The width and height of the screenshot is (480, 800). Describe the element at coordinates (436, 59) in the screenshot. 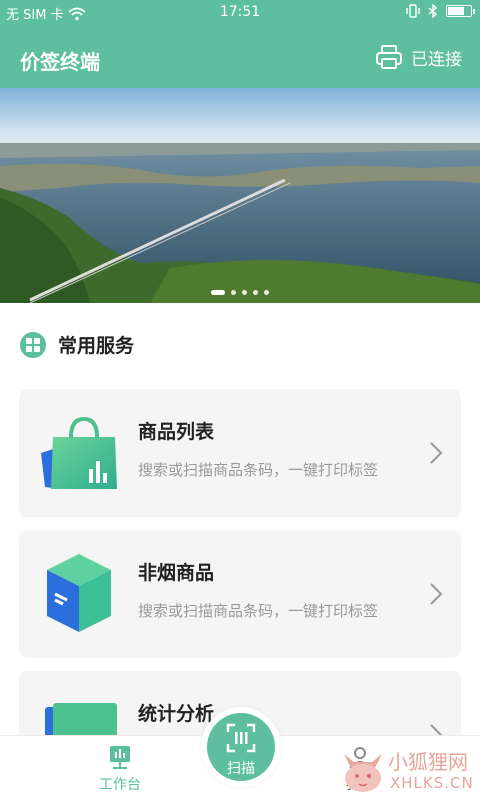

I see `connection-status-label: 已连接` at that location.